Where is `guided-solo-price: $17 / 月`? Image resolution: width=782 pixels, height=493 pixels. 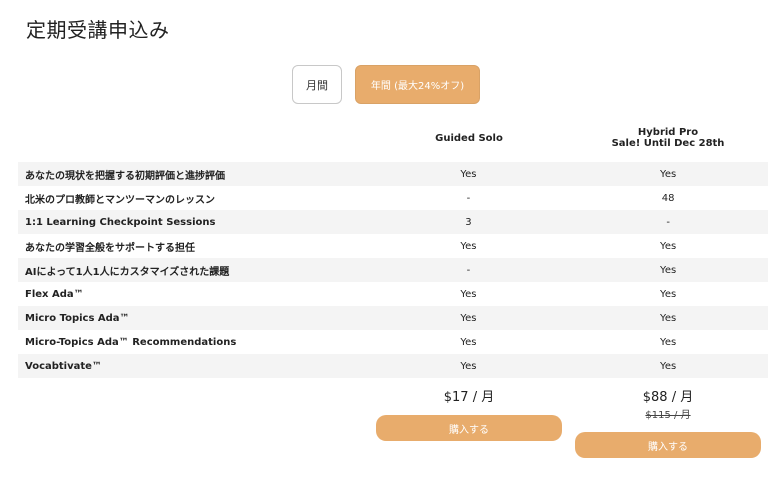 guided-solo-price: $17 / 月 is located at coordinates (469, 397).